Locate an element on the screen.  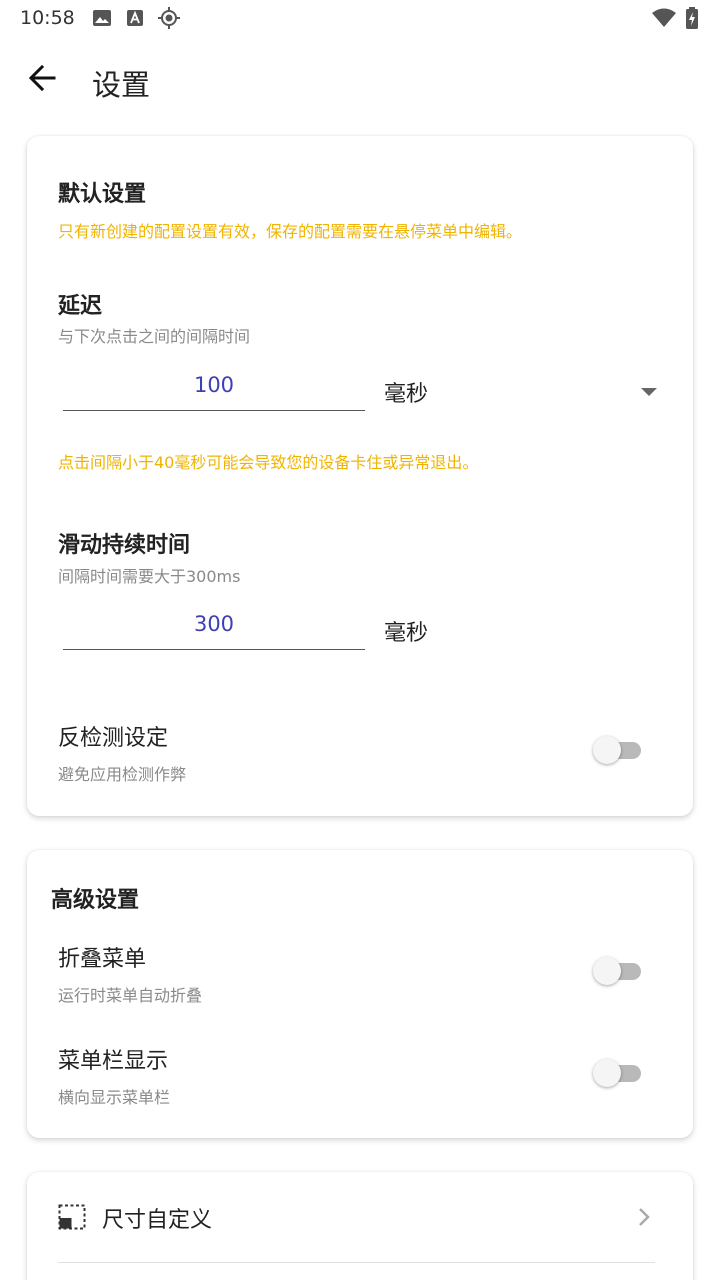
wifi-icon is located at coordinates (664, 17).